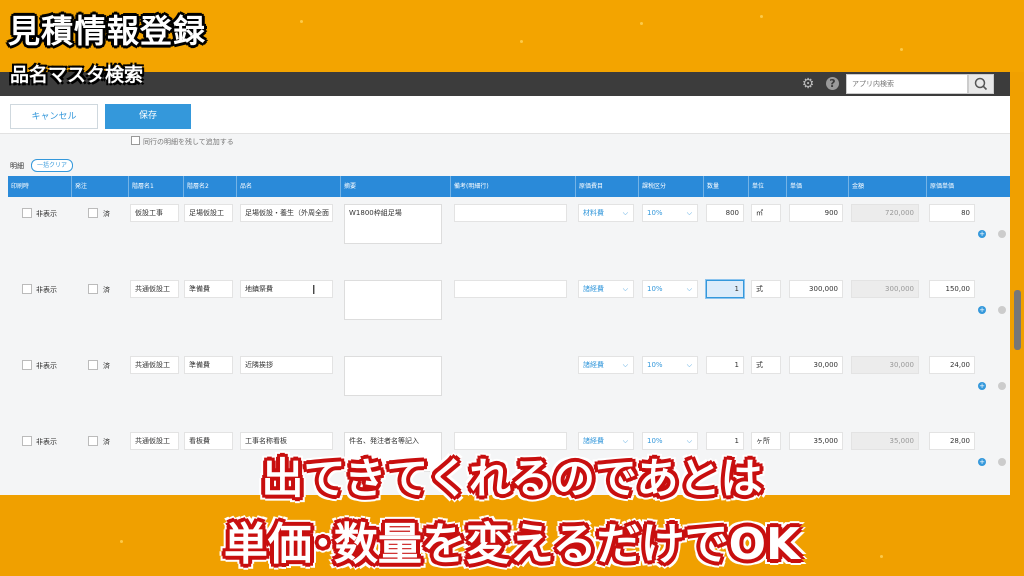 The width and height of the screenshot is (1024, 576). What do you see at coordinates (286, 365) in the screenshot?
I see `item-name-field: 近隣挨拶` at bounding box center [286, 365].